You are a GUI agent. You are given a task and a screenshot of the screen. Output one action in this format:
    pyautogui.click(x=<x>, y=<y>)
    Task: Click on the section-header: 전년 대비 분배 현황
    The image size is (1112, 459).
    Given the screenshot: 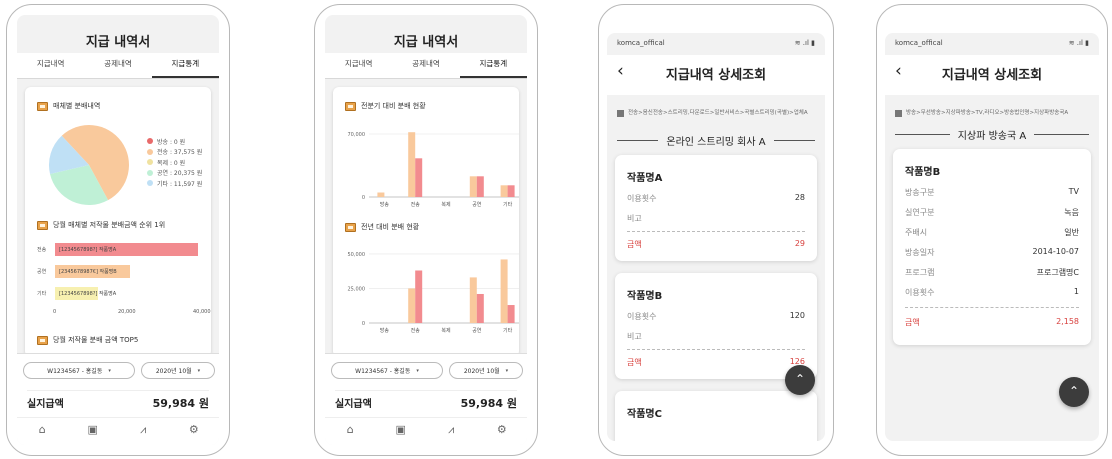 What is the action you would take?
    pyautogui.click(x=382, y=227)
    